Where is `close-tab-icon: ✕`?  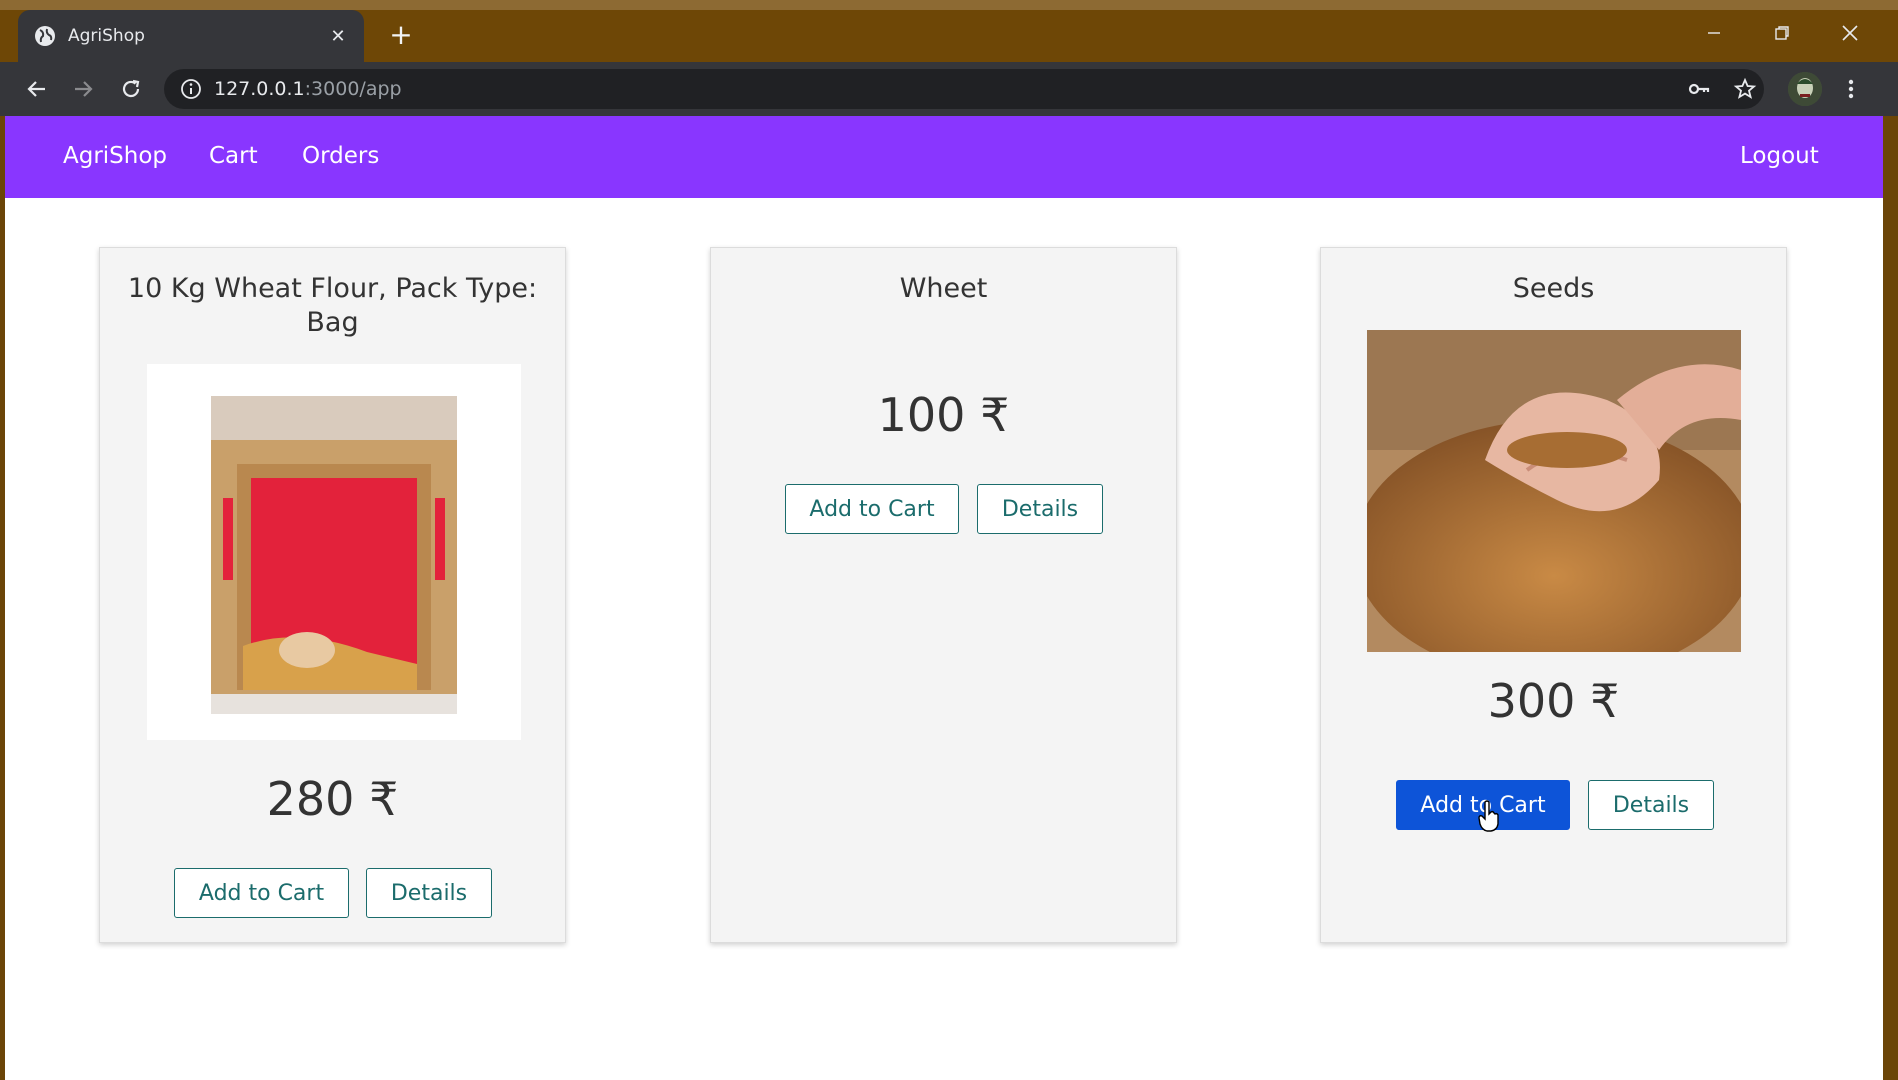
close-tab-icon: ✕ is located at coordinates (338, 36).